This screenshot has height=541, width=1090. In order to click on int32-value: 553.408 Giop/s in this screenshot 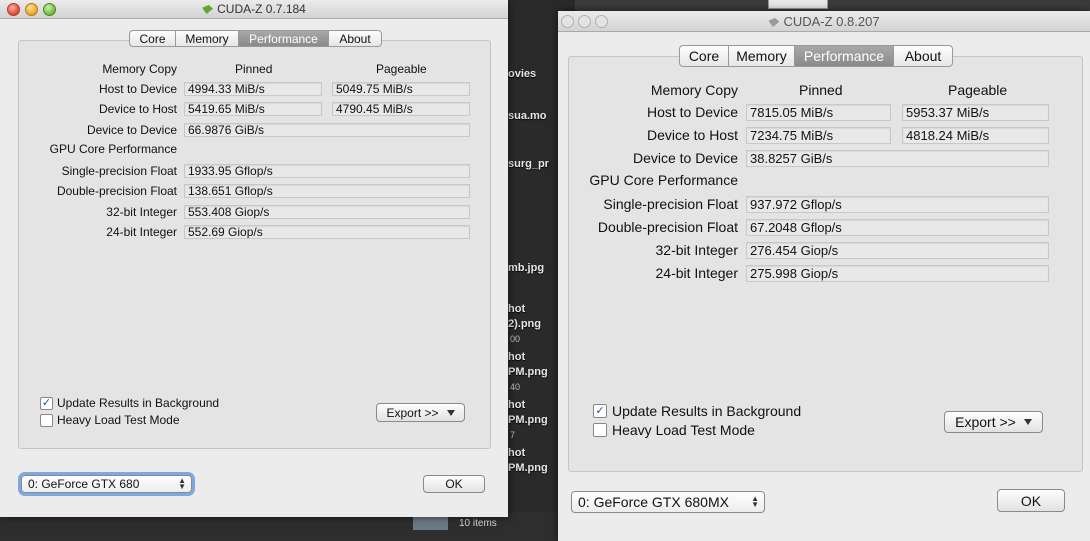, I will do `click(327, 212)`.